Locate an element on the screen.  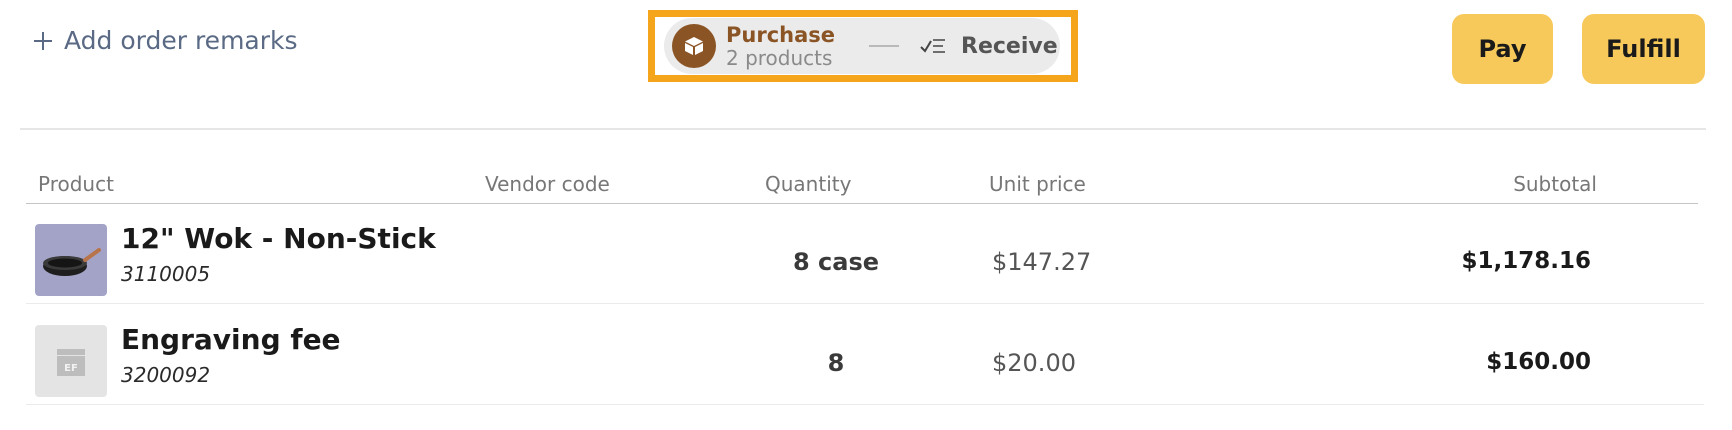
order-stepper: Purchase 2 products Receive is located at coordinates (862, 46).